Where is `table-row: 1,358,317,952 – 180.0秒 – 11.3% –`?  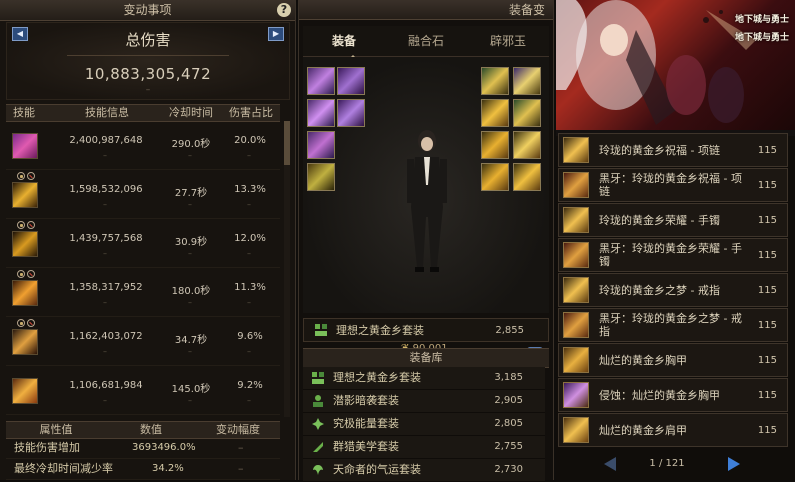 table-row: 1,358,317,952 – 180.0秒 – 11.3% – is located at coordinates (143, 292).